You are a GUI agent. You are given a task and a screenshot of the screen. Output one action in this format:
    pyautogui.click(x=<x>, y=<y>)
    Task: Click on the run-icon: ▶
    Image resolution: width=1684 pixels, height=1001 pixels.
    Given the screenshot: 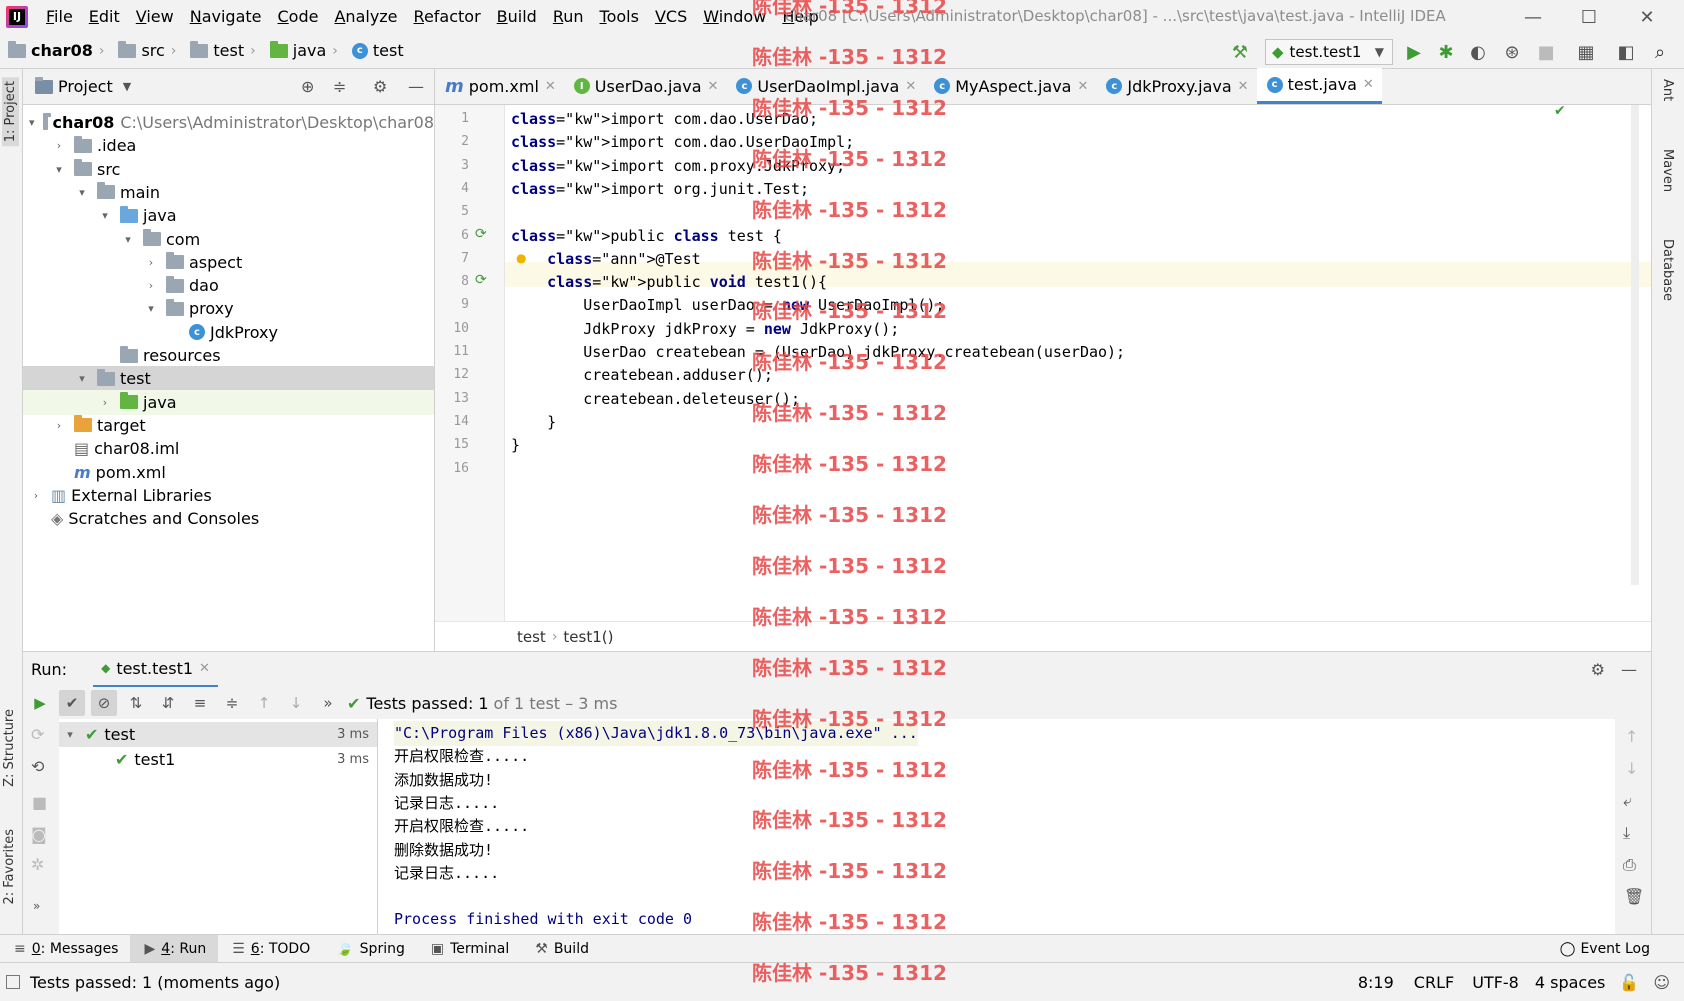 What is the action you would take?
    pyautogui.click(x=1414, y=52)
    